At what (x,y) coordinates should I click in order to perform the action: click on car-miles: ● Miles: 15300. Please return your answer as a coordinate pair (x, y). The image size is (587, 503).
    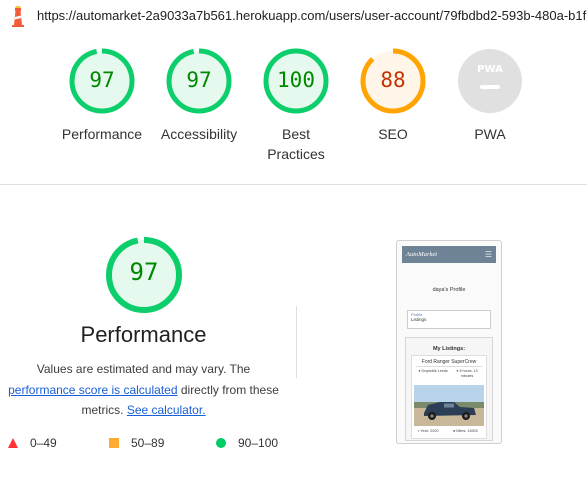
    Looking at the image, I should click on (465, 431).